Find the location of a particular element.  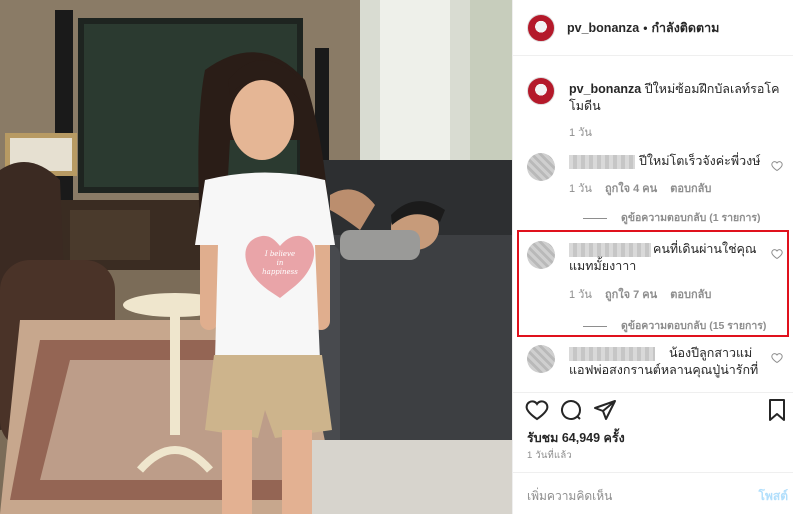

add-comment-input: เพิ่มความคิดเห็น is located at coordinates (569, 496).